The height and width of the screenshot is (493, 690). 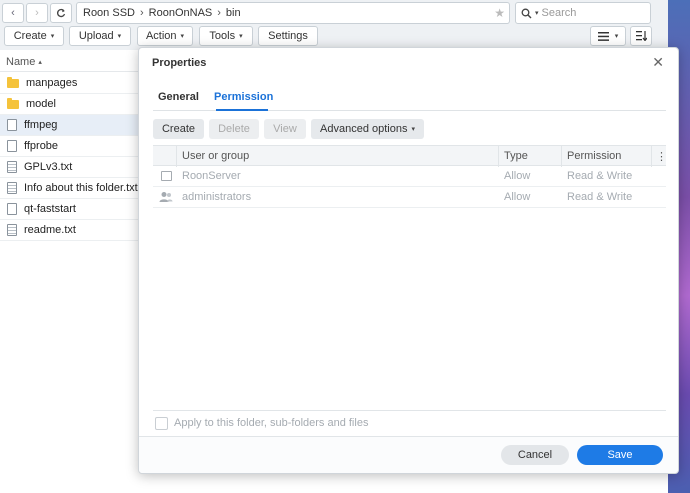 I want to click on refresh-icon, so click(x=61, y=13).